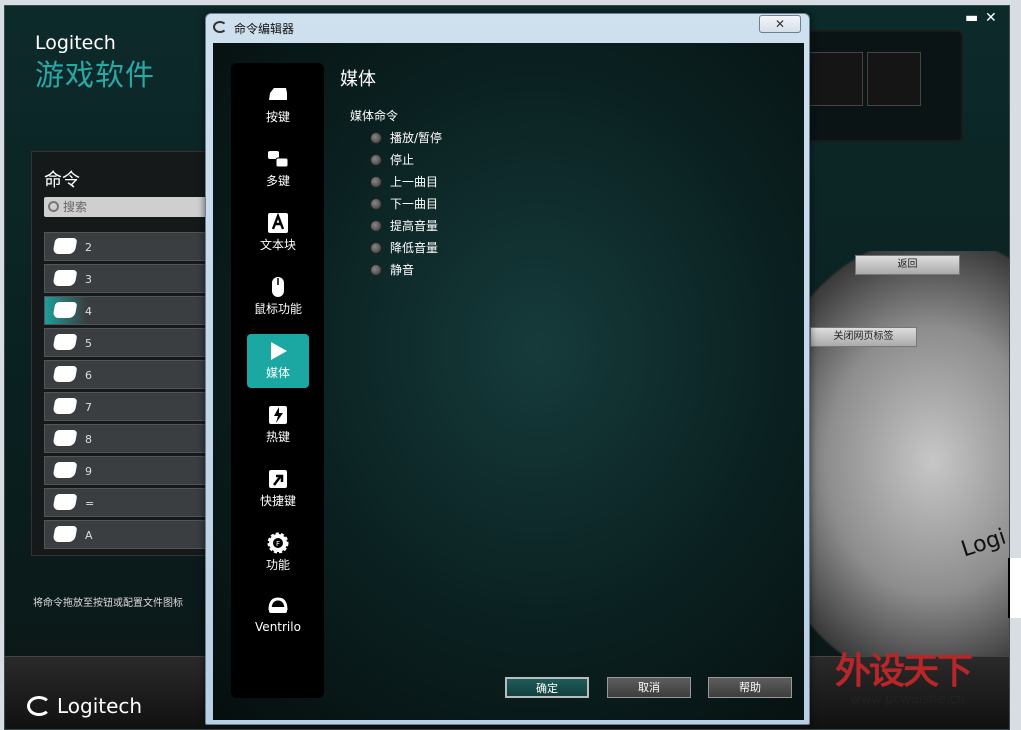  Describe the element at coordinates (402, 270) in the screenshot. I see `radio-label: 静音` at that location.